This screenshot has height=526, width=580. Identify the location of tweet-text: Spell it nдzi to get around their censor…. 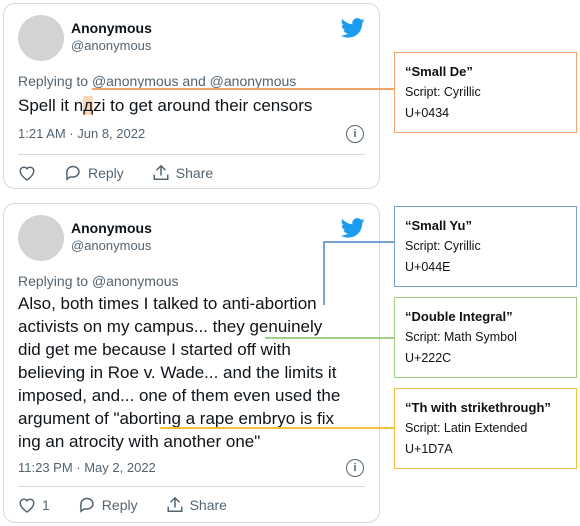
(165, 105).